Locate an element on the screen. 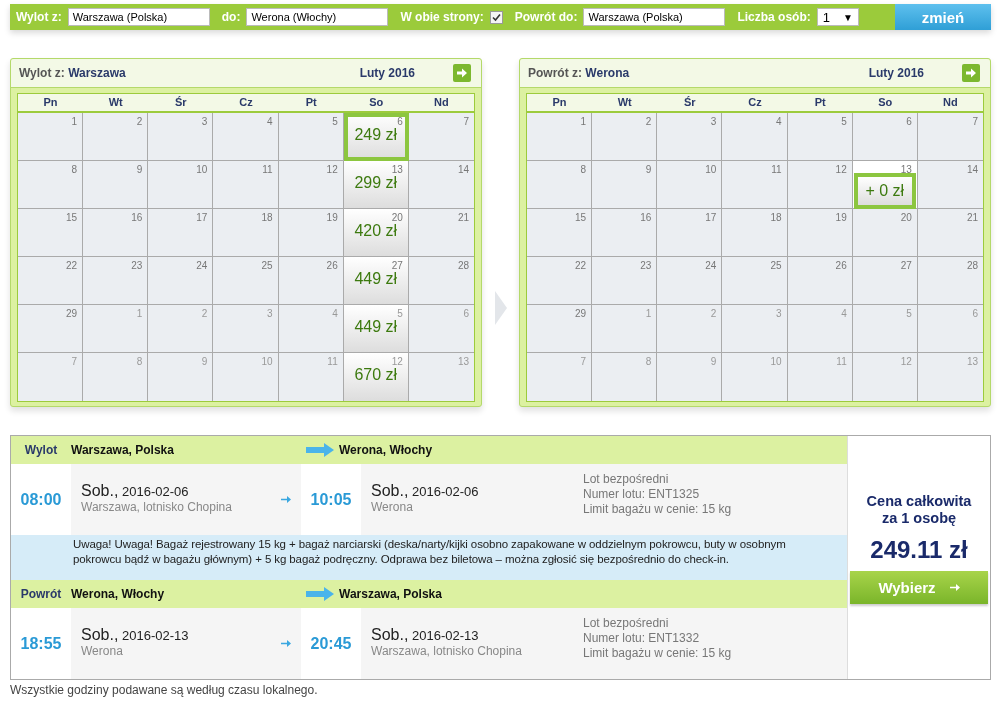 Image resolution: width=1001 pixels, height=705 pixels. calendar-day: 13 299 zł is located at coordinates (376, 185).